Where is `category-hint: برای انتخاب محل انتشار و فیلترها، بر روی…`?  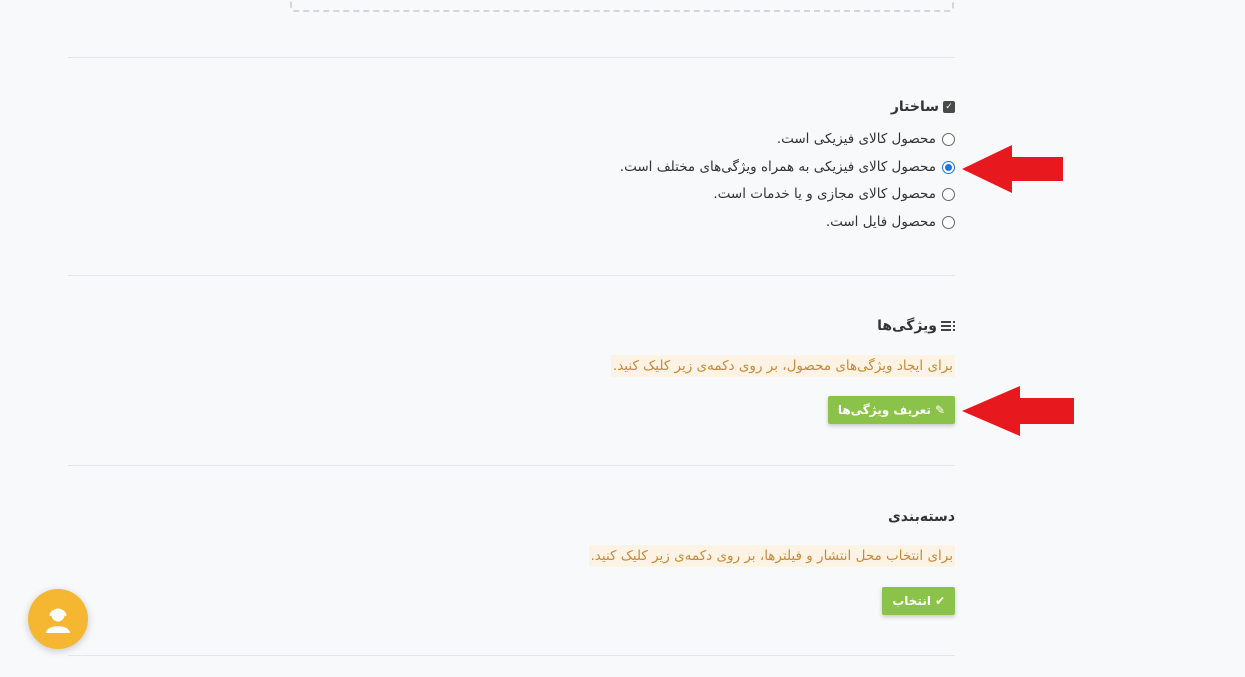 category-hint: برای انتخاب محل انتشار و فیلترها، بر روی… is located at coordinates (771, 556).